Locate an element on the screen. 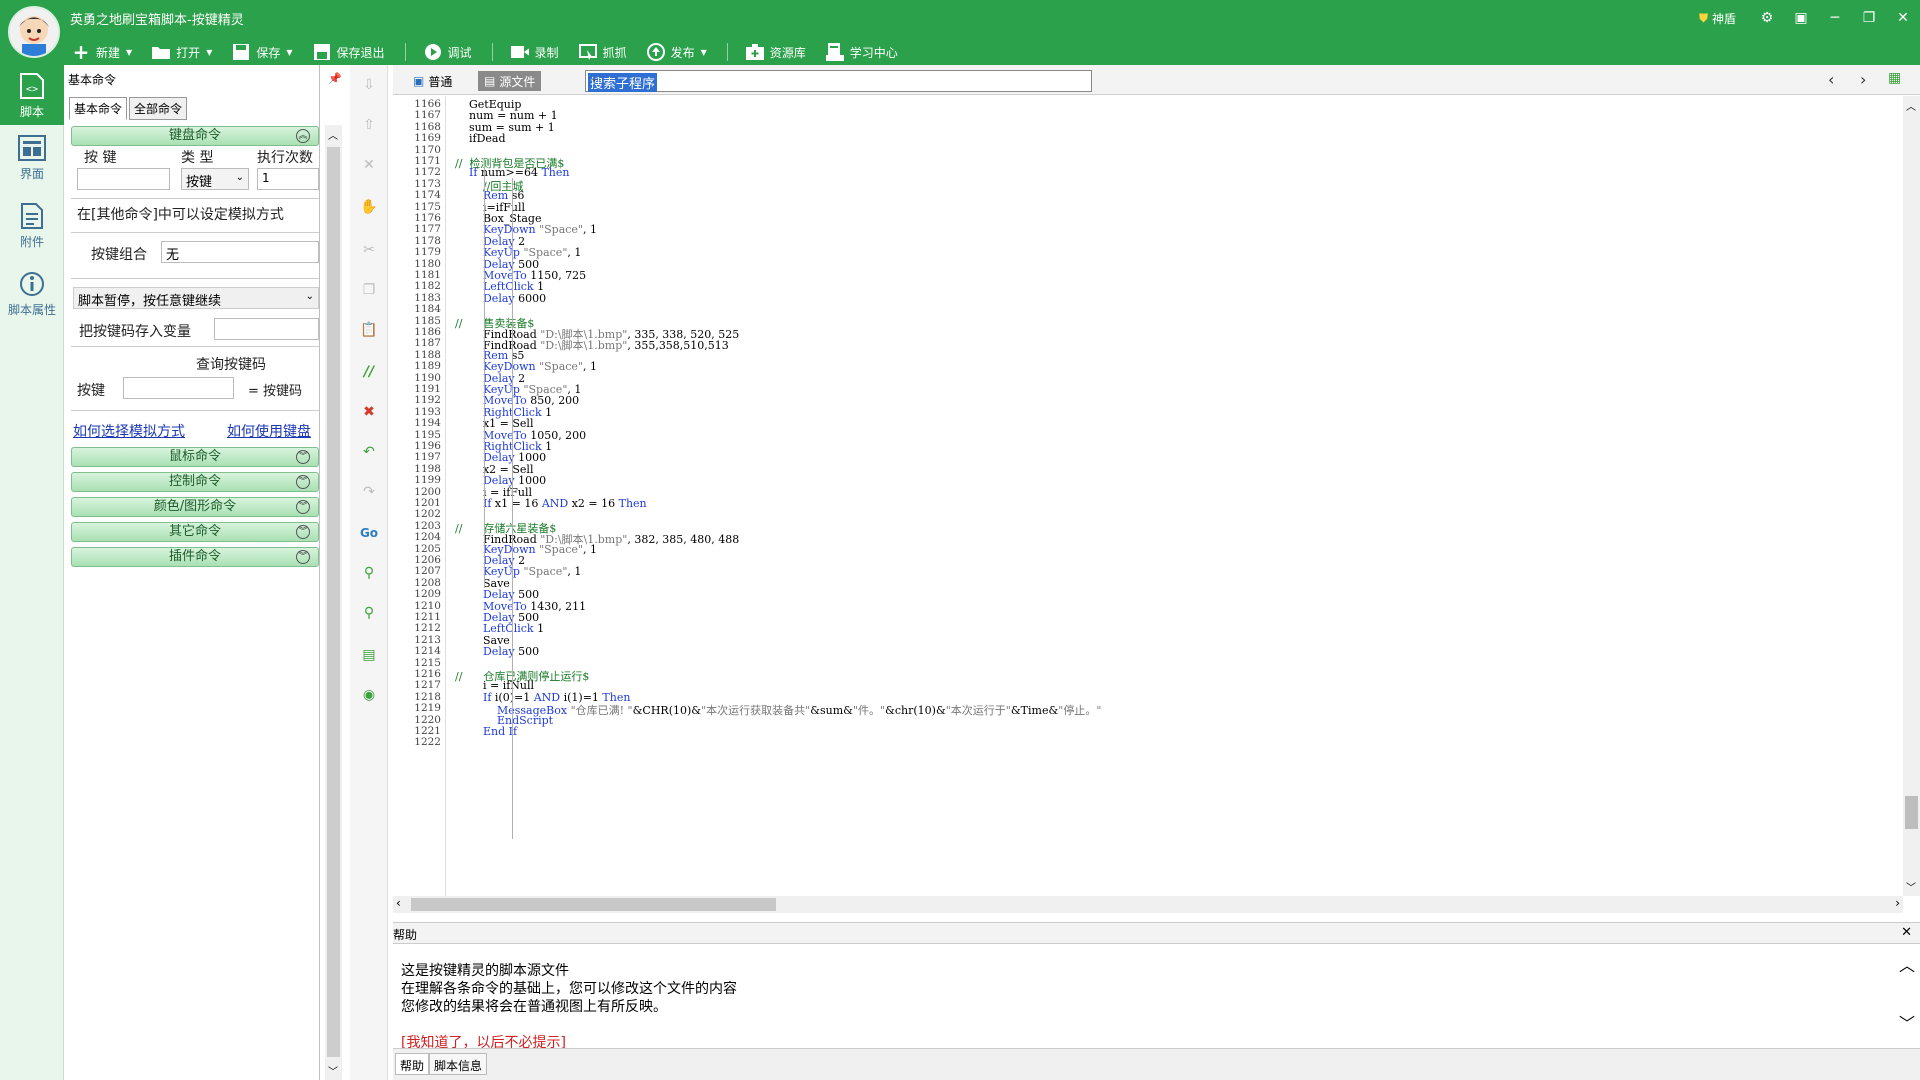 This screenshot has height=1080, width=1920. tab-help: 帮助 is located at coordinates (412, 1064).